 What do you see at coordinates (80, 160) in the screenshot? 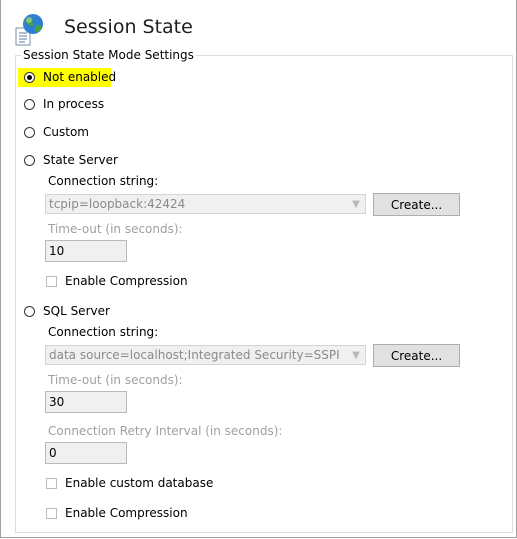
I see `radio-label: State Server` at bounding box center [80, 160].